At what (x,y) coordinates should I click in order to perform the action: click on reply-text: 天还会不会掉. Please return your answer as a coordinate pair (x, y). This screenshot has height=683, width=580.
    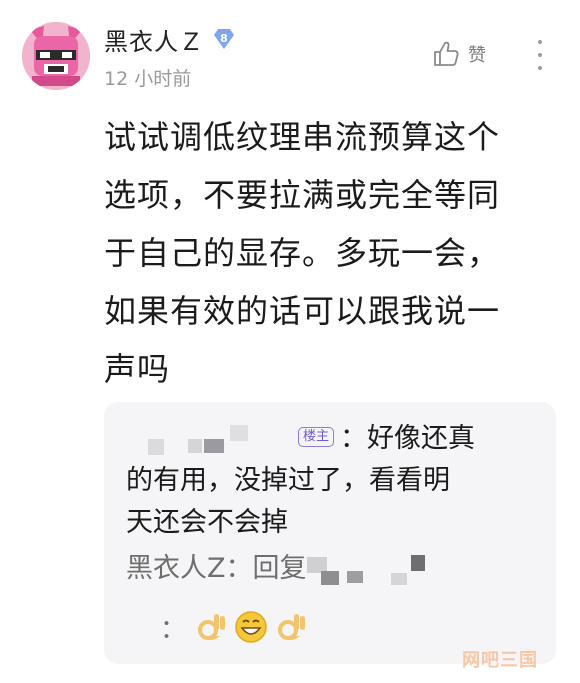
    Looking at the image, I should click on (207, 522).